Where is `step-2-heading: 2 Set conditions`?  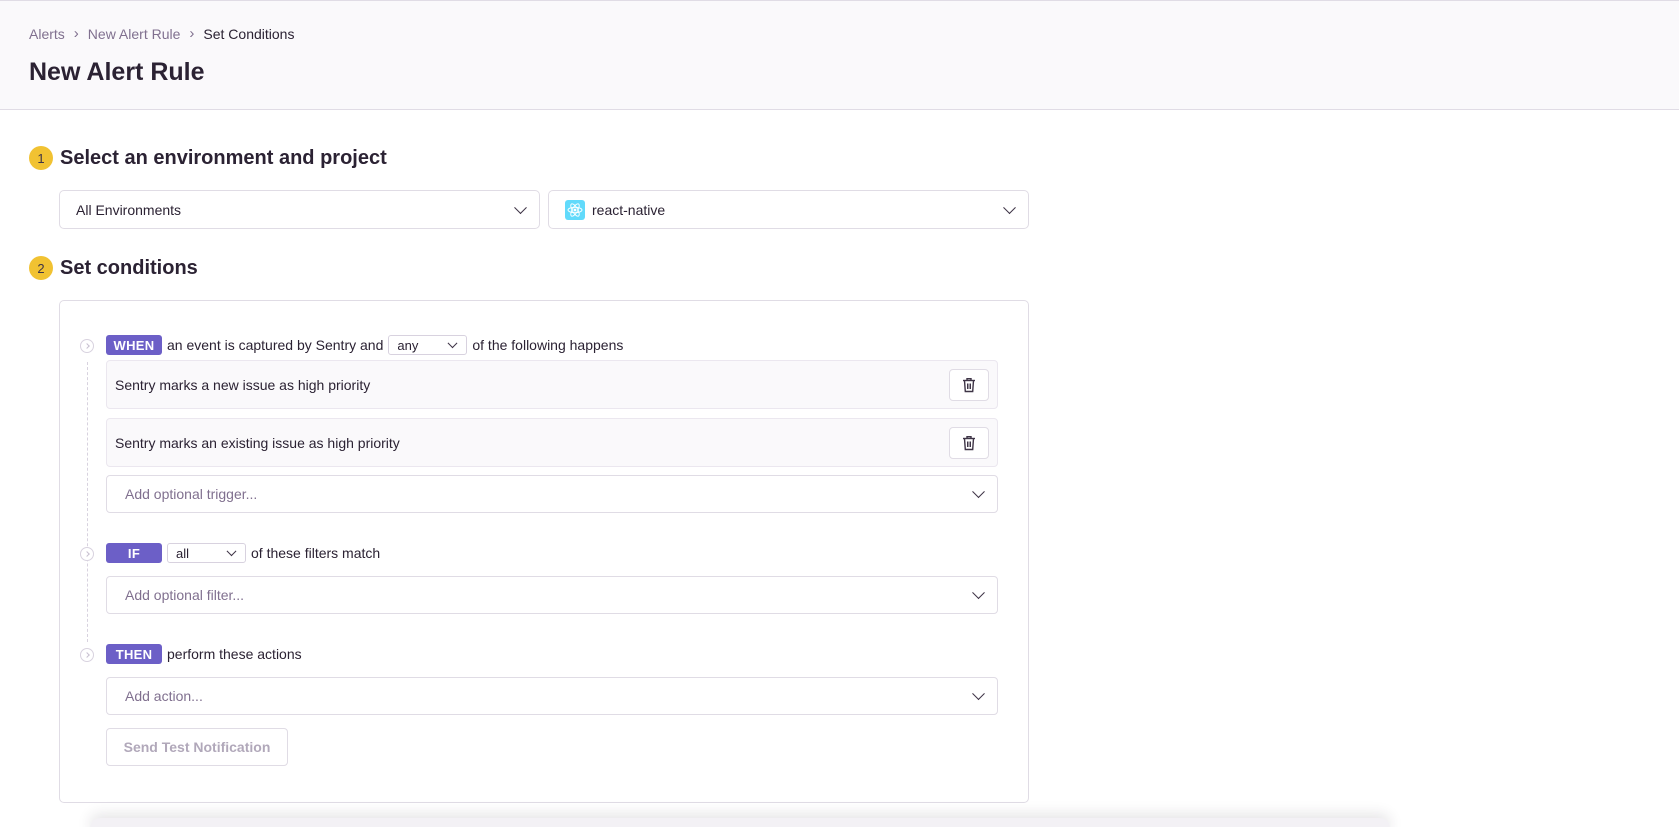 step-2-heading: 2 Set conditions is located at coordinates (113, 268).